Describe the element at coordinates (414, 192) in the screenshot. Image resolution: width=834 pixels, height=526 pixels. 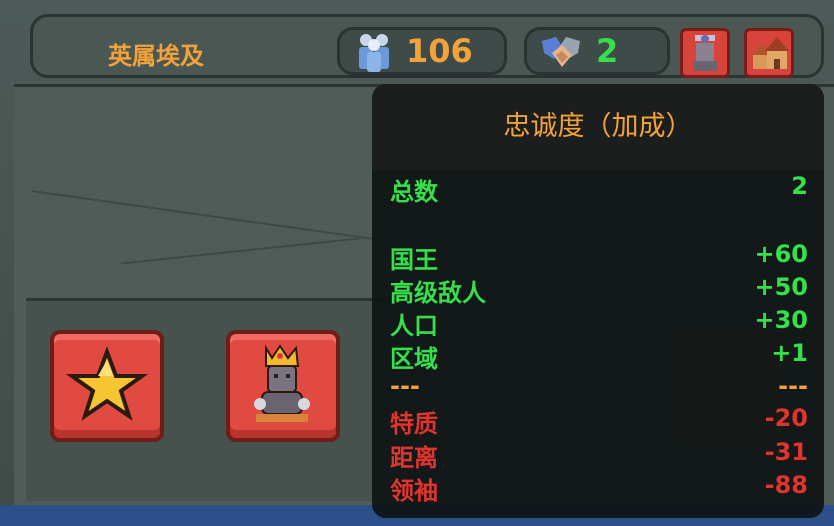
I see `total-label: 总数` at that location.